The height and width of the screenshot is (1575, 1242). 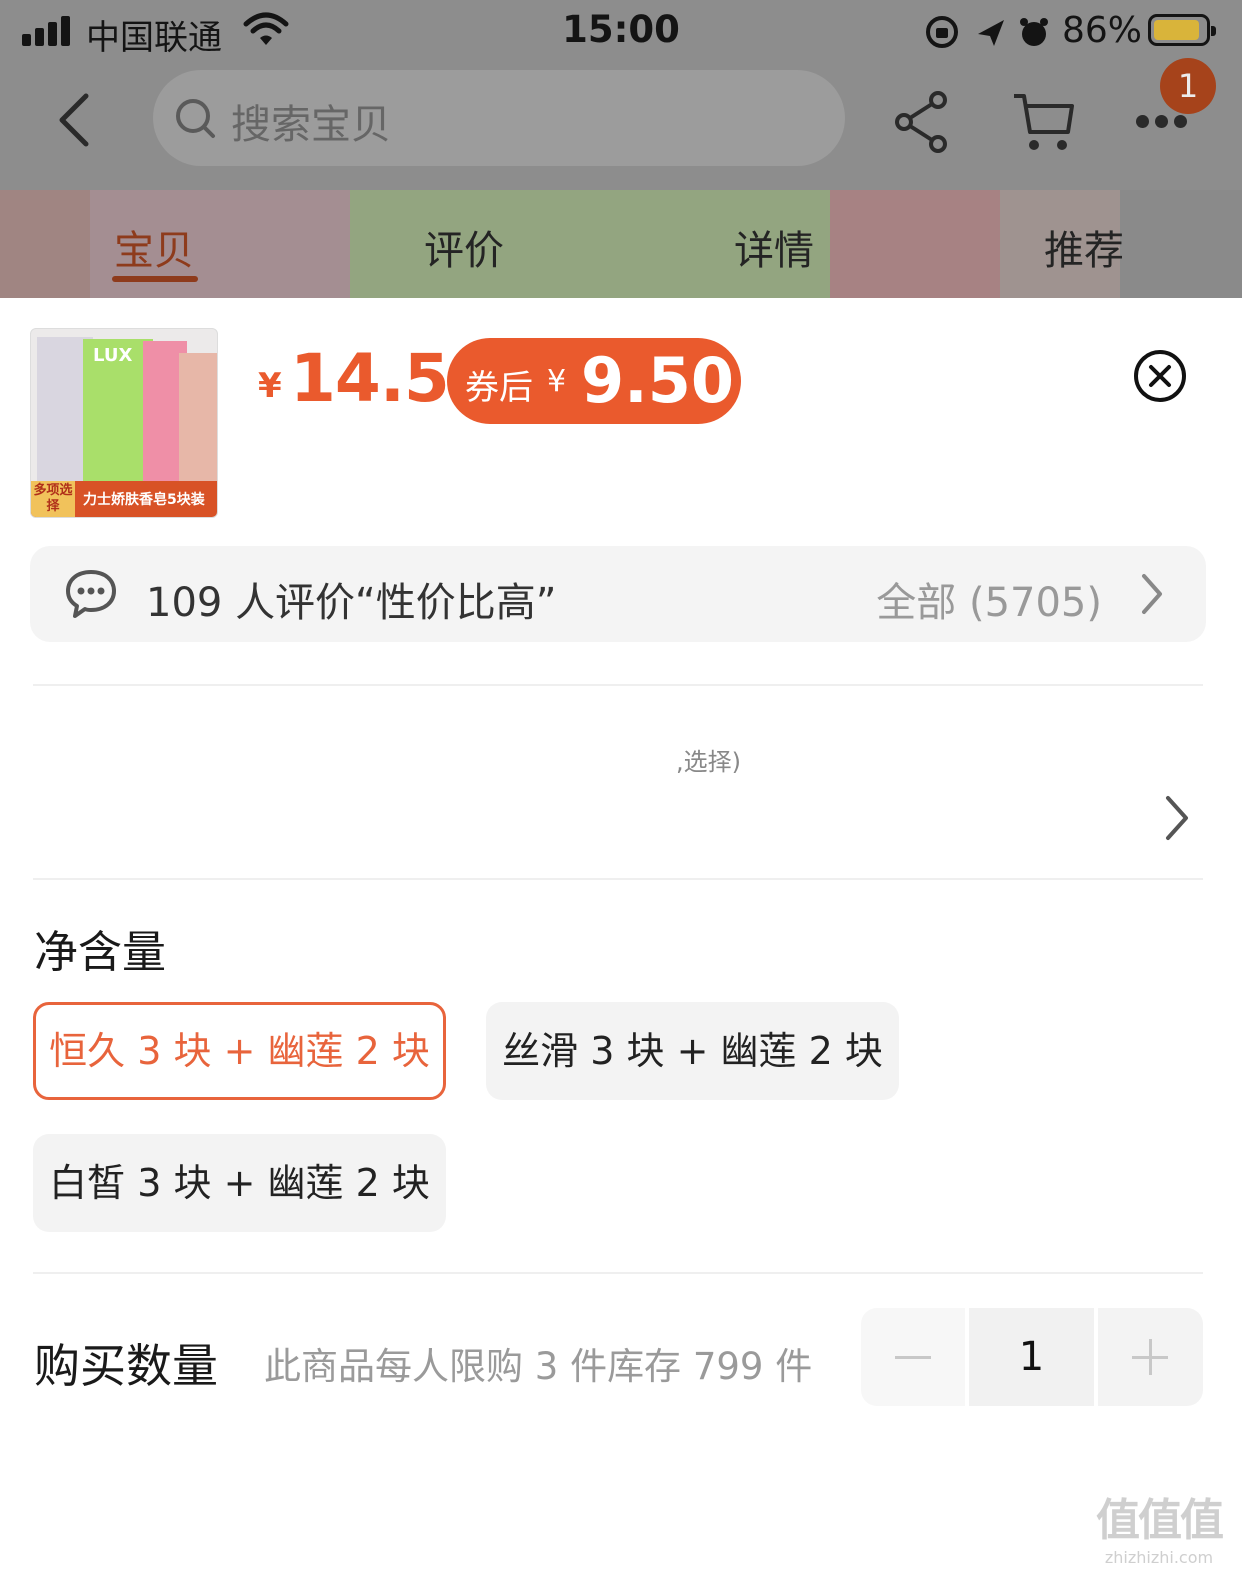 I want to click on notification-badge: 1, so click(x=1188, y=86).